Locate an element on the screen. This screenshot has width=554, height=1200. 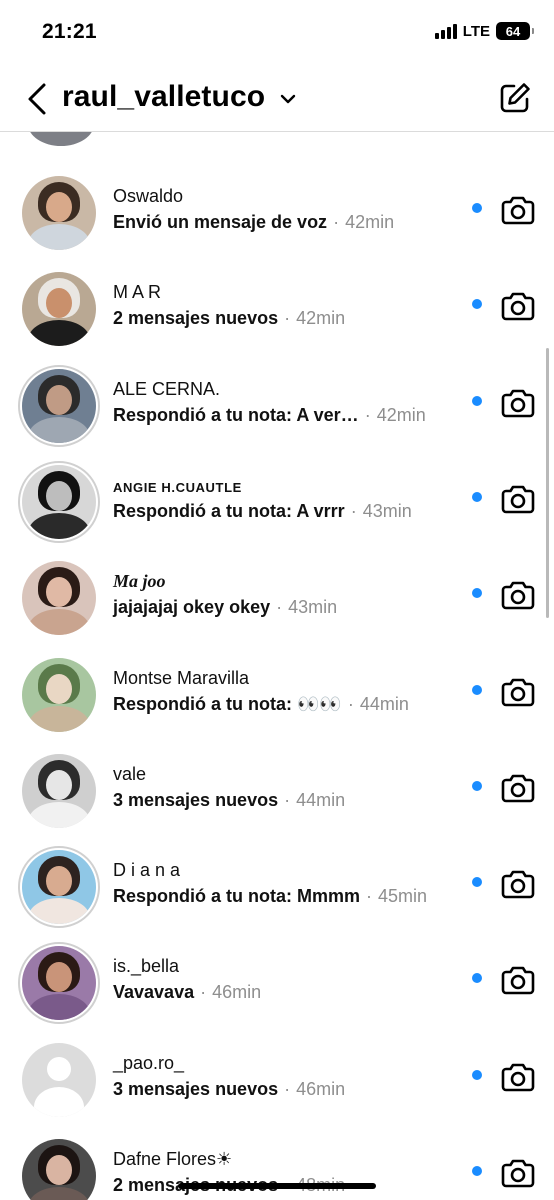
contact-name: _pao.ro_ is located at coordinates (149, 1063).